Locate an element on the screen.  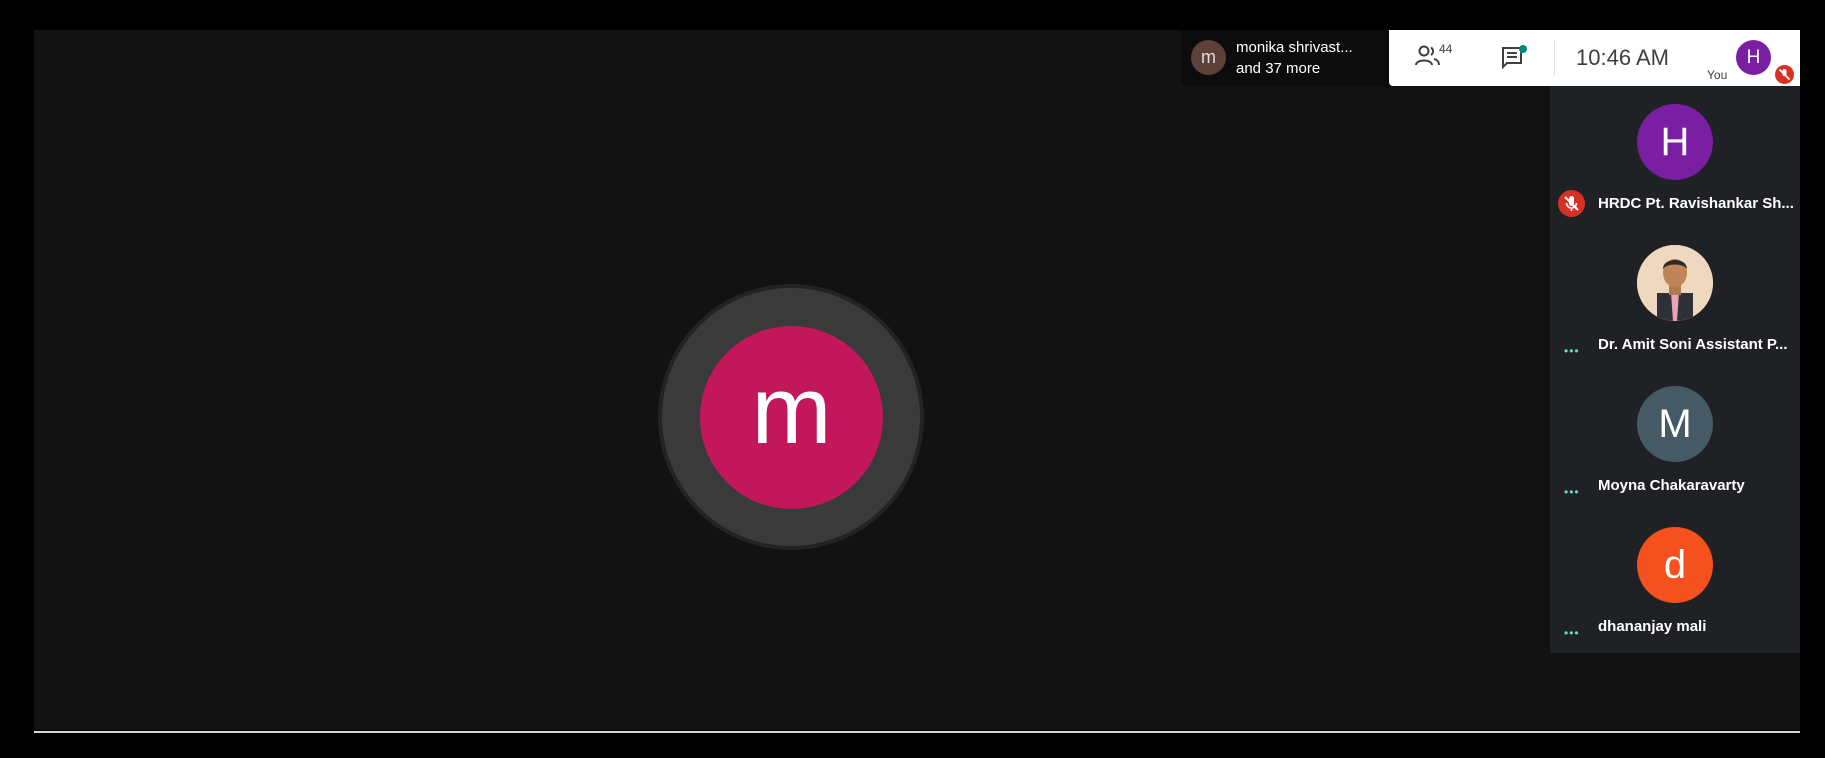
toolbar-divider is located at coordinates (1554, 58).